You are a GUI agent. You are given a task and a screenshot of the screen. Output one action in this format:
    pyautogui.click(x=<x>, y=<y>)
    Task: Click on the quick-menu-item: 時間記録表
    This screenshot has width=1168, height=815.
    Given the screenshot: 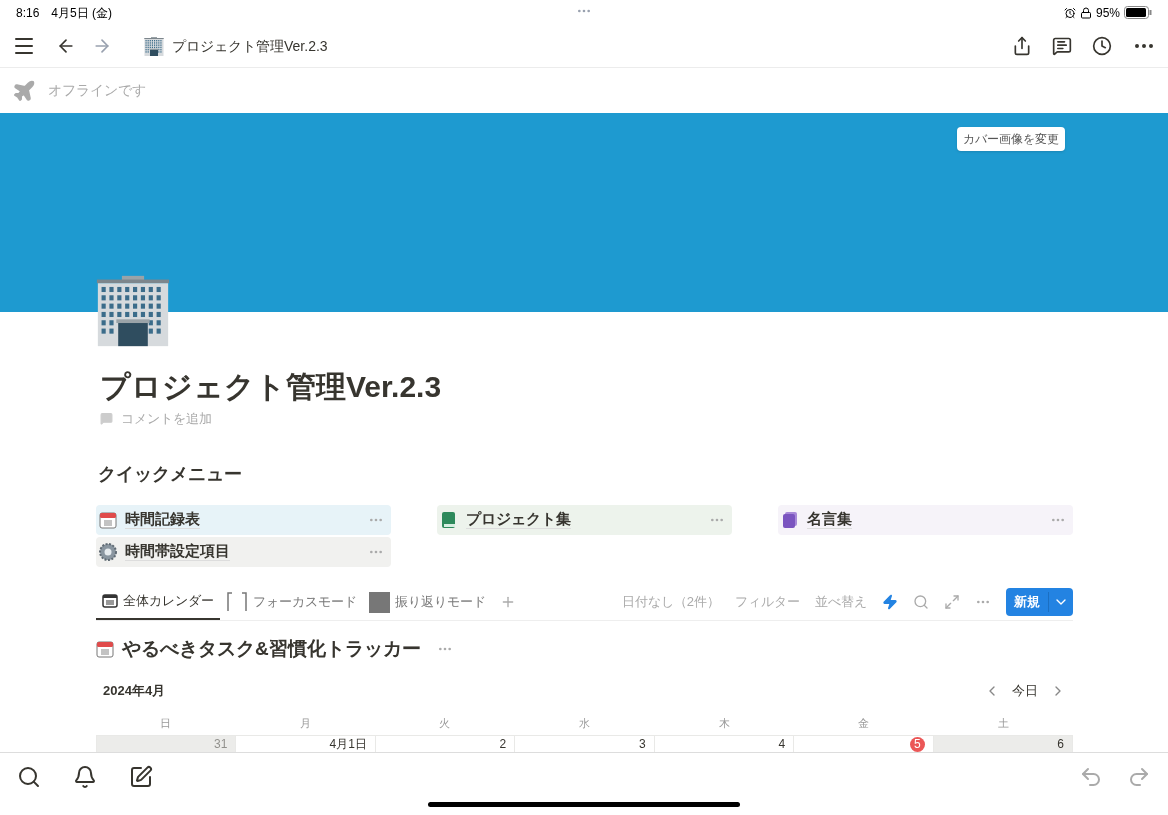 What is the action you would take?
    pyautogui.click(x=243, y=519)
    